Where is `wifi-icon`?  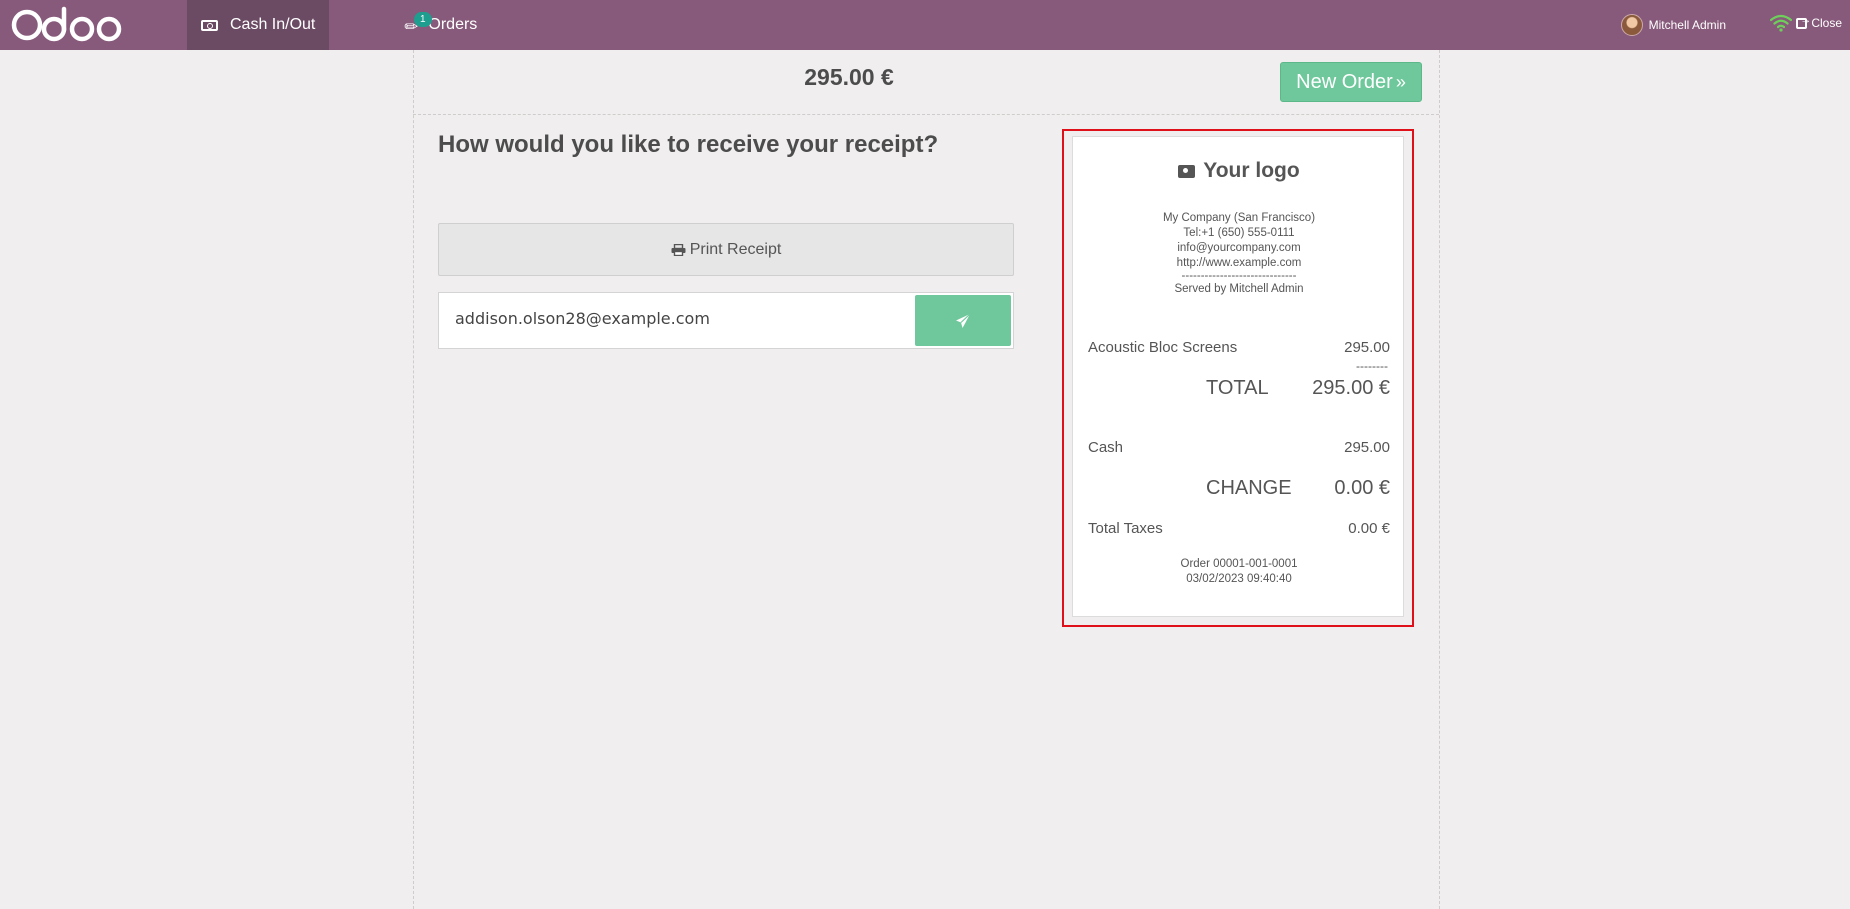
wifi-icon is located at coordinates (1781, 23).